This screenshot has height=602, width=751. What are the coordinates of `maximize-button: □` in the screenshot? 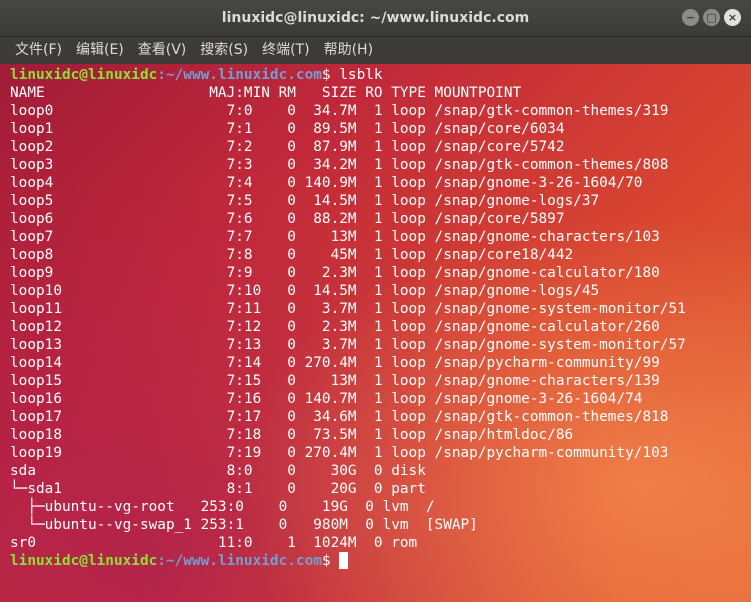 It's located at (711, 17).